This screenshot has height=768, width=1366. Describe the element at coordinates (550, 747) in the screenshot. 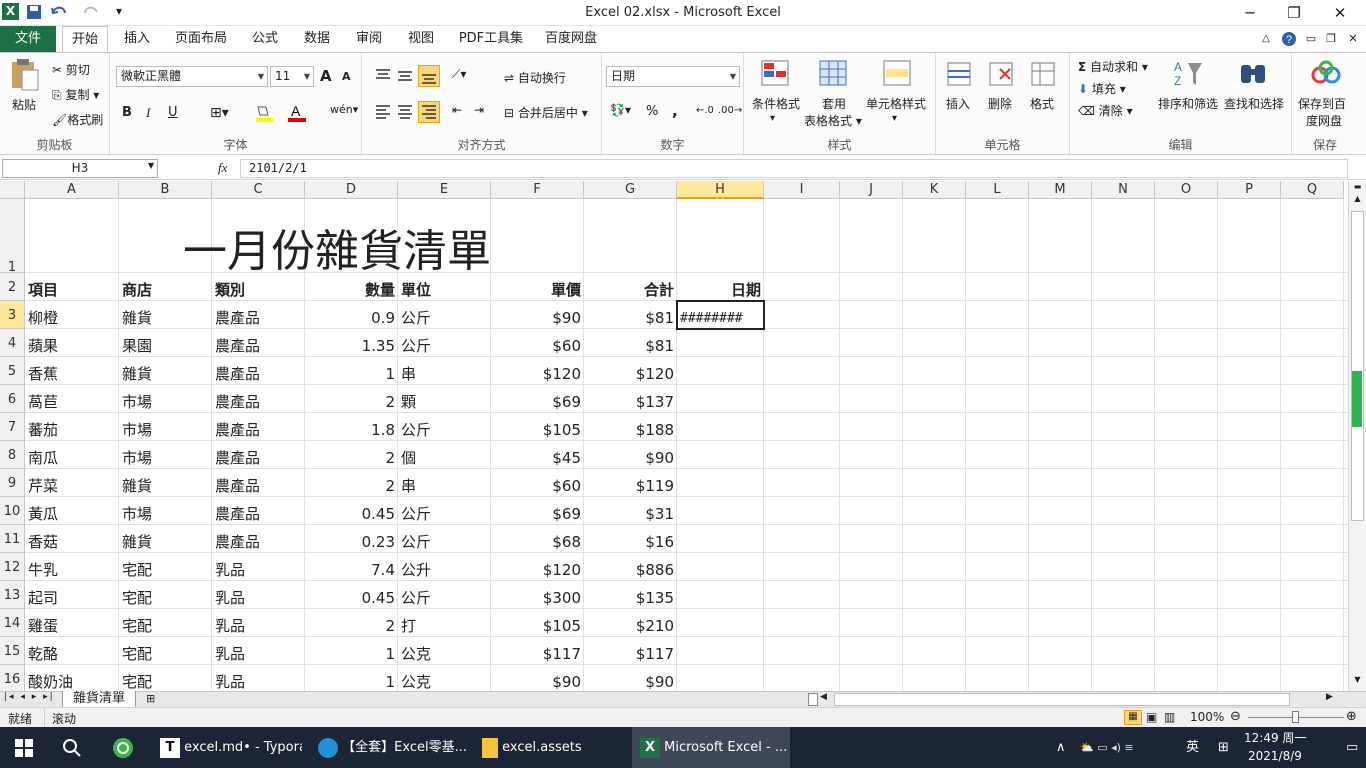

I see `taskbar-explorer: excel.assets` at that location.